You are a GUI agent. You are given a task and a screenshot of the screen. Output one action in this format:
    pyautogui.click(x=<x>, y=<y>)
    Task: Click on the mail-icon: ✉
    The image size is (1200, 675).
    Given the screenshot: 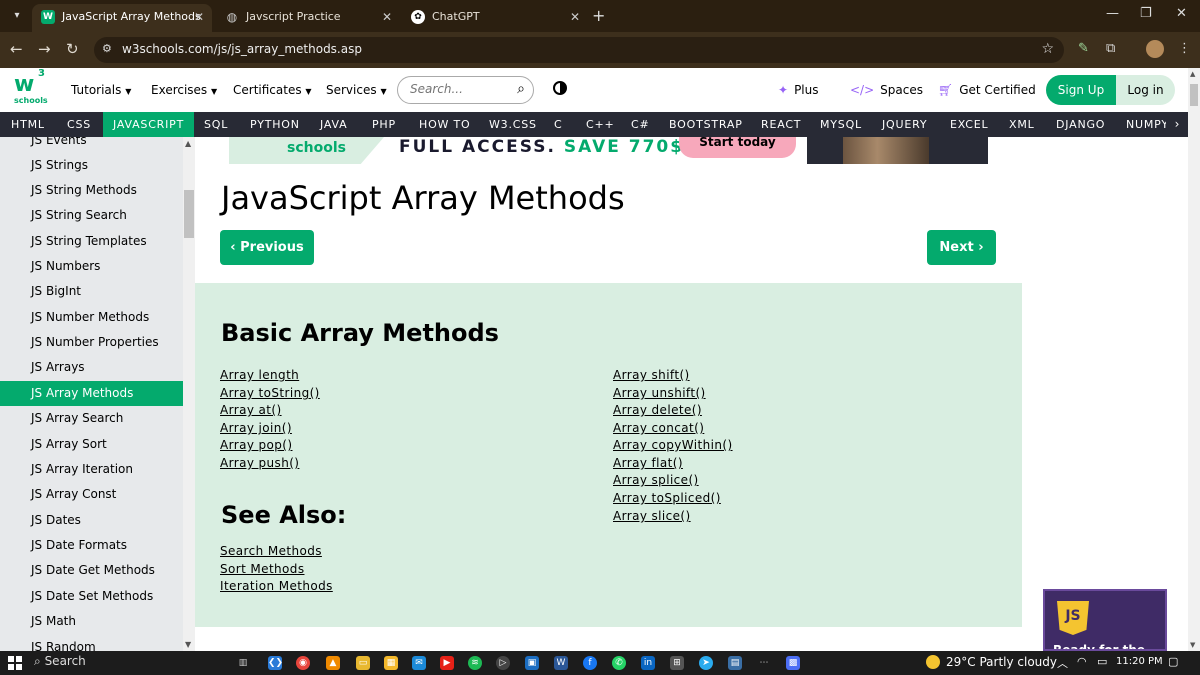 What is the action you would take?
    pyautogui.click(x=419, y=663)
    